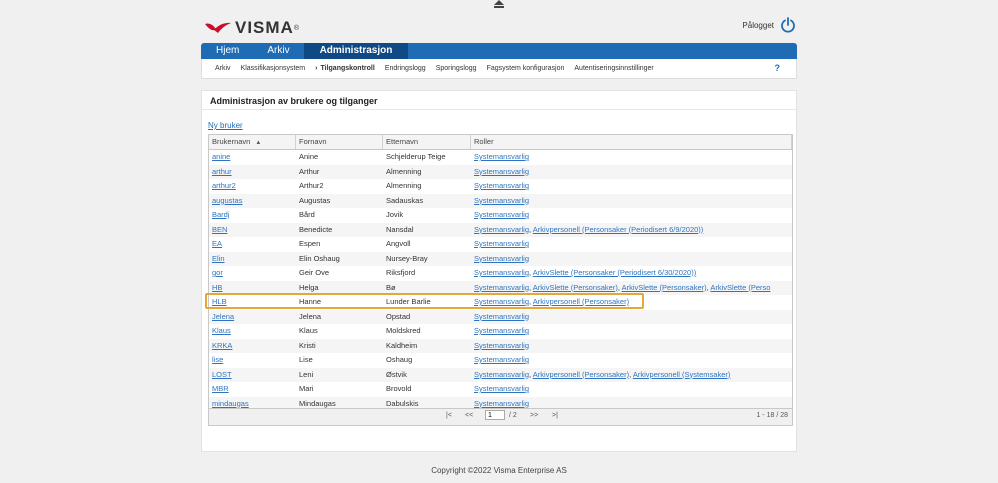  Describe the element at coordinates (398, 316) in the screenshot. I see `cell-etternavn: Opstad` at that location.